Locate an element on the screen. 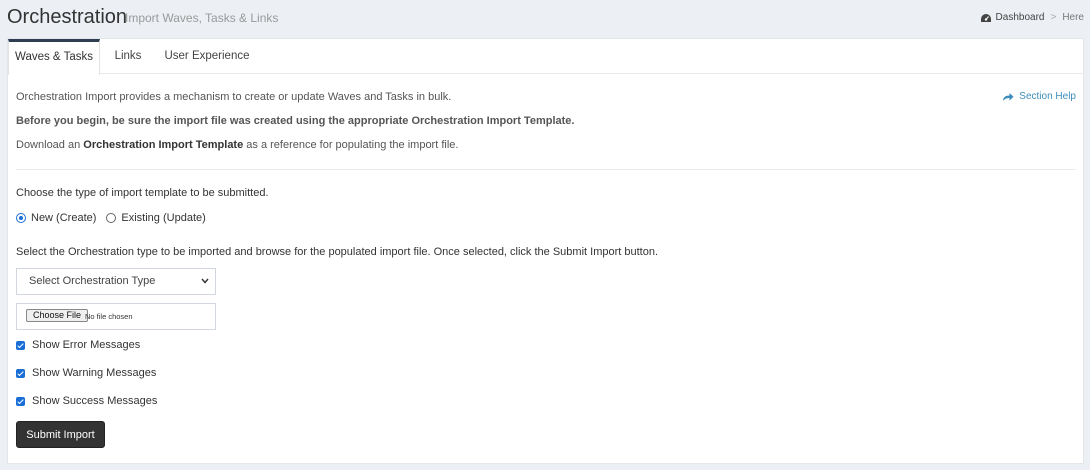 The height and width of the screenshot is (470, 1090). section-divider is located at coordinates (546, 169).